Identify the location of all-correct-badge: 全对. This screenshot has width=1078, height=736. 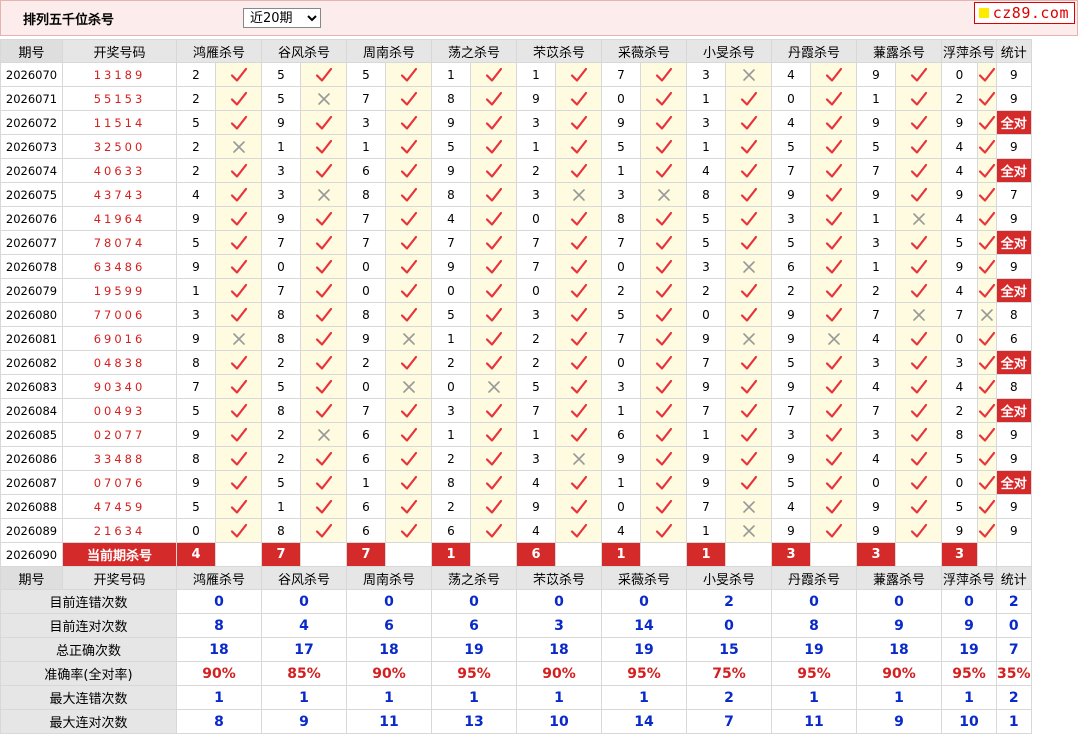
(1014, 410).